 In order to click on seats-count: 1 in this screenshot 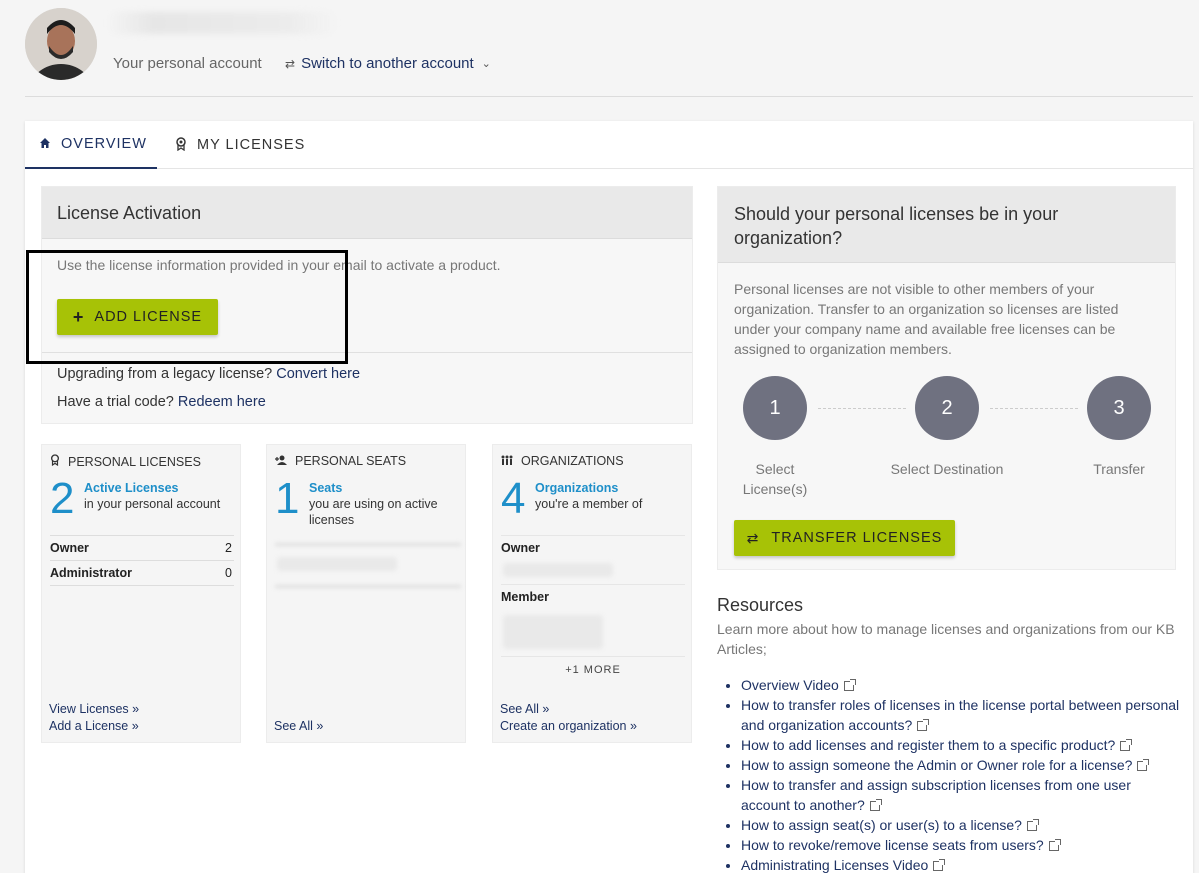, I will do `click(287, 498)`.